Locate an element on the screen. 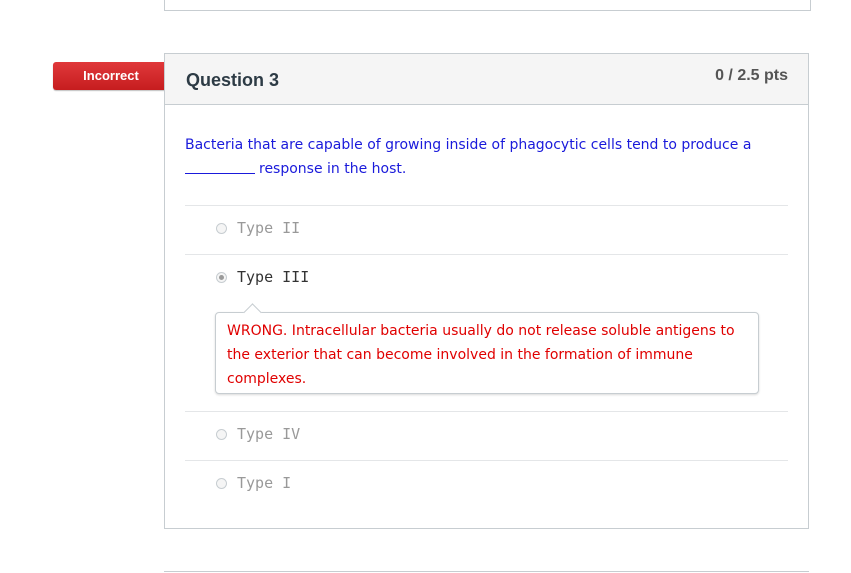 This screenshot has width=851, height=573. answer-label: Type III is located at coordinates (273, 277).